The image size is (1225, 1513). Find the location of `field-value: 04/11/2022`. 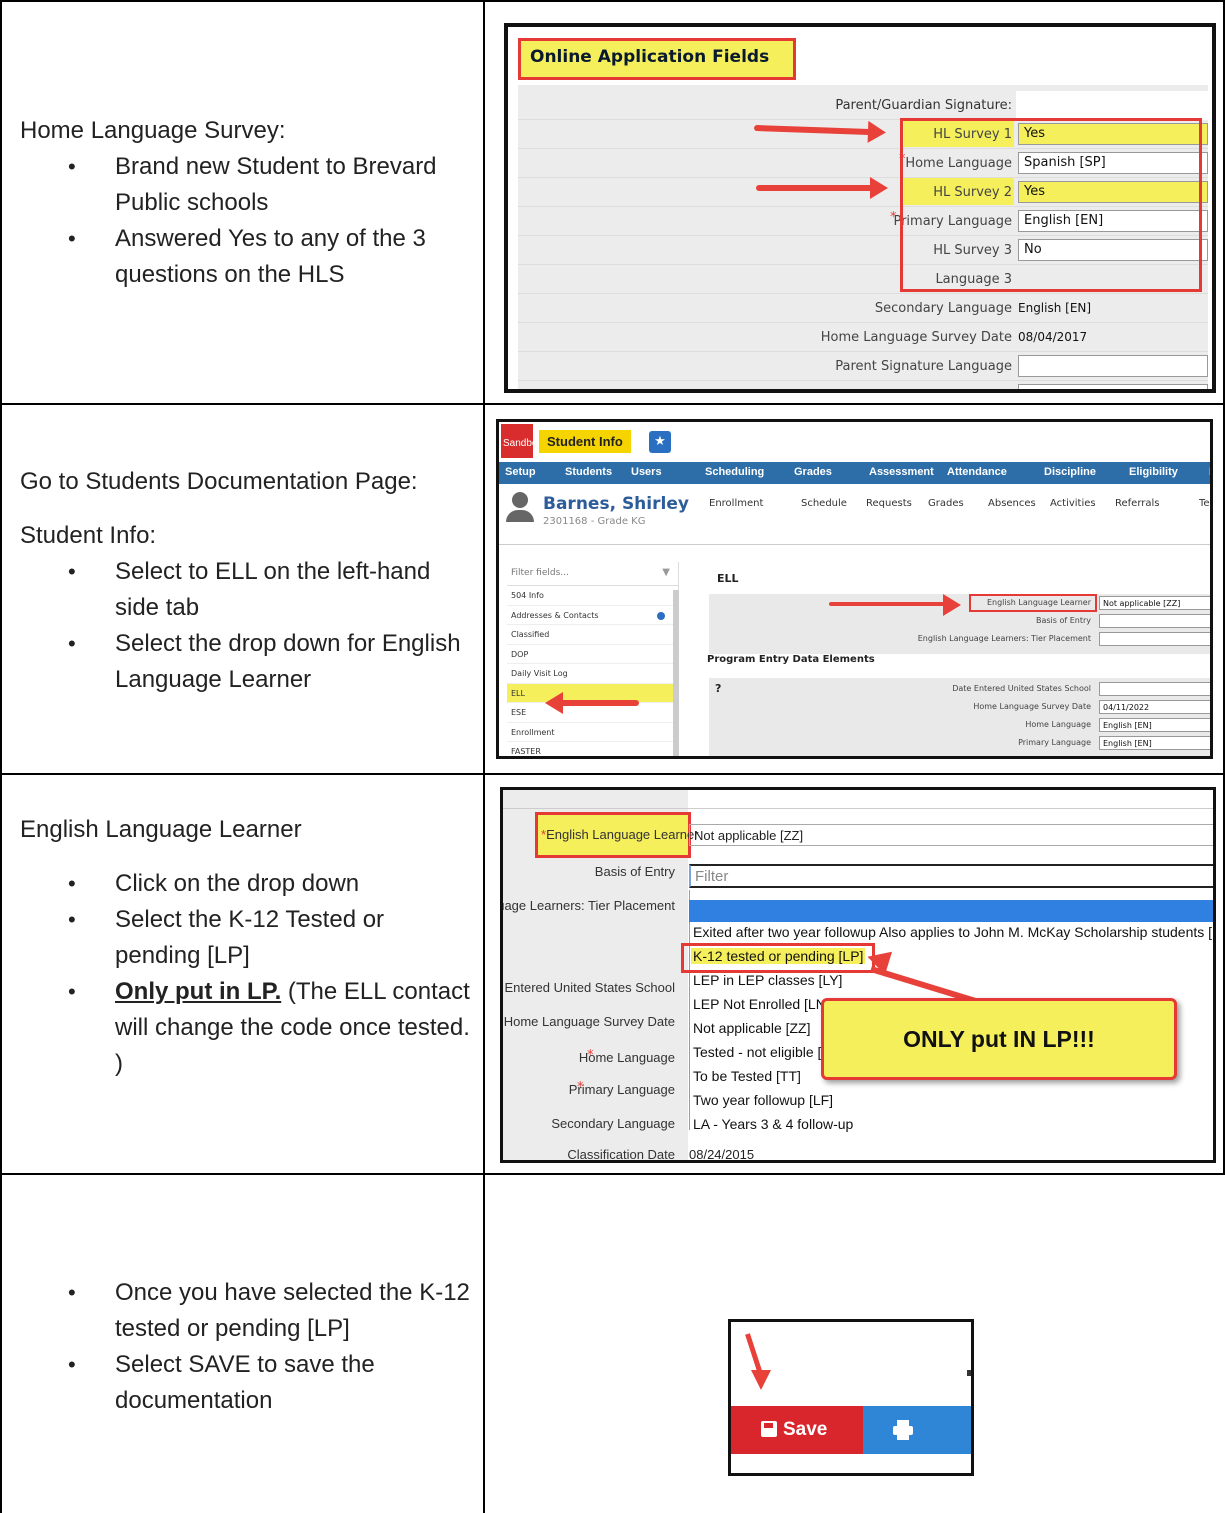

field-value: 04/11/2022 is located at coordinates (1154, 707).